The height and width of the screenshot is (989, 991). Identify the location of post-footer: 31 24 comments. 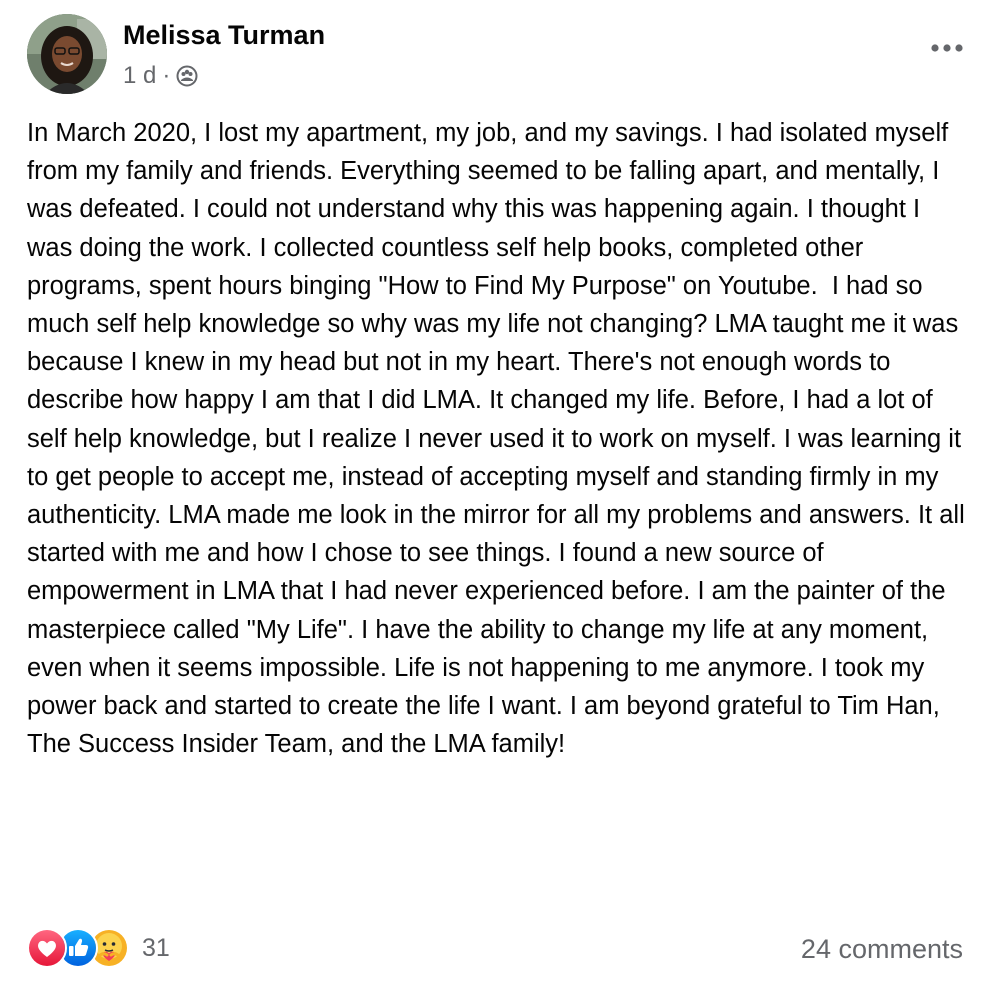
(495, 950).